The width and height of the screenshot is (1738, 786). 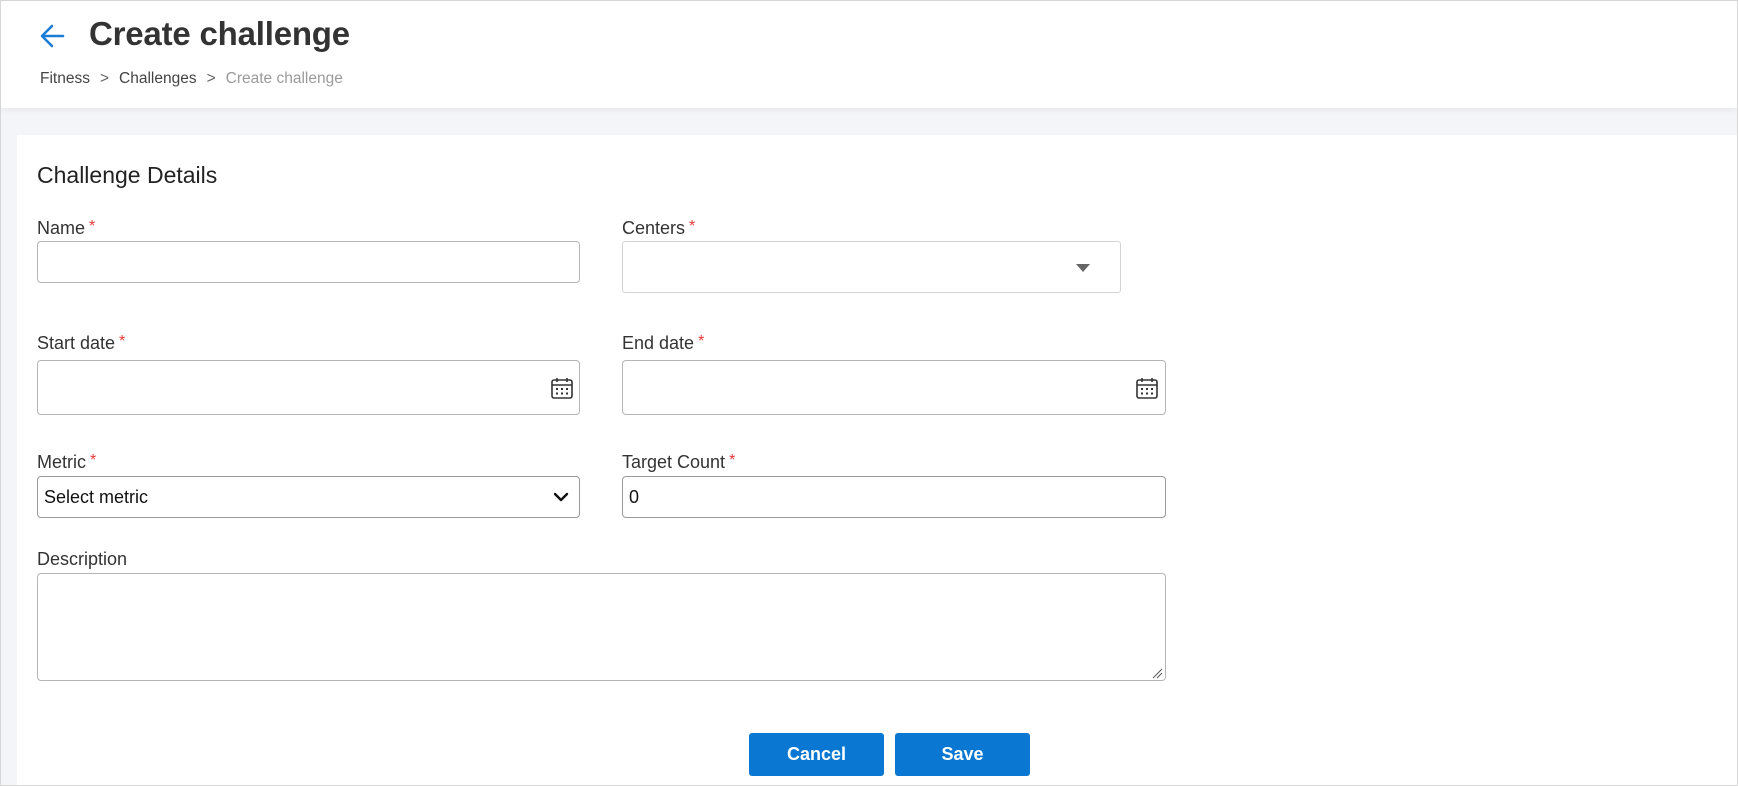 I want to click on end-date-label: End date *, so click(x=663, y=343).